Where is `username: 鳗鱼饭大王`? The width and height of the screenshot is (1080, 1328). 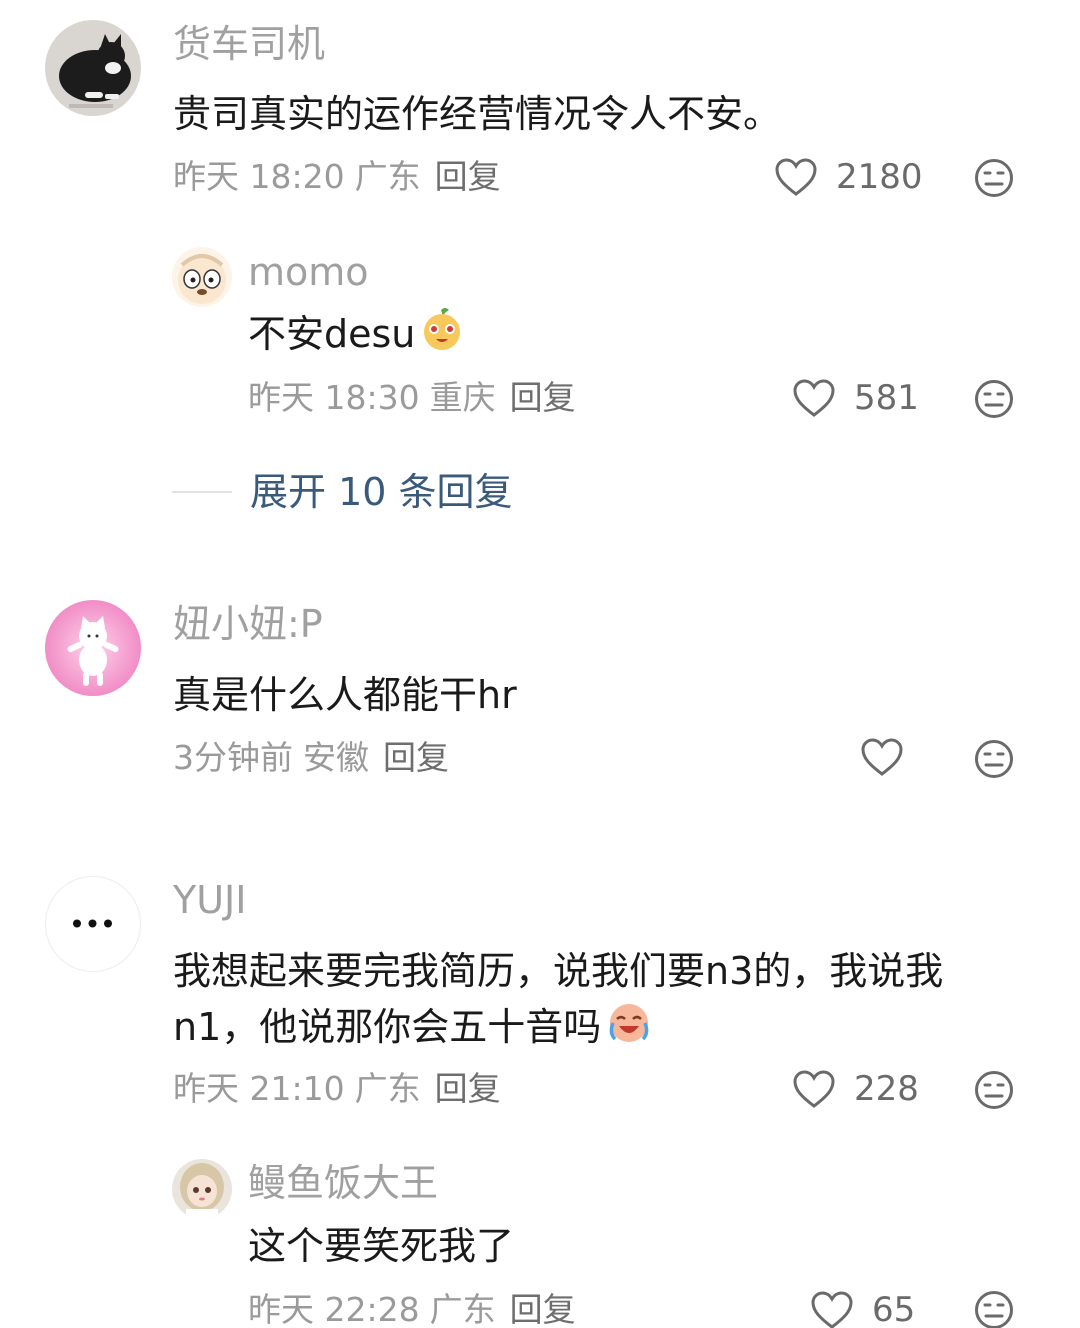 username: 鳗鱼饭大王 is located at coordinates (343, 1183).